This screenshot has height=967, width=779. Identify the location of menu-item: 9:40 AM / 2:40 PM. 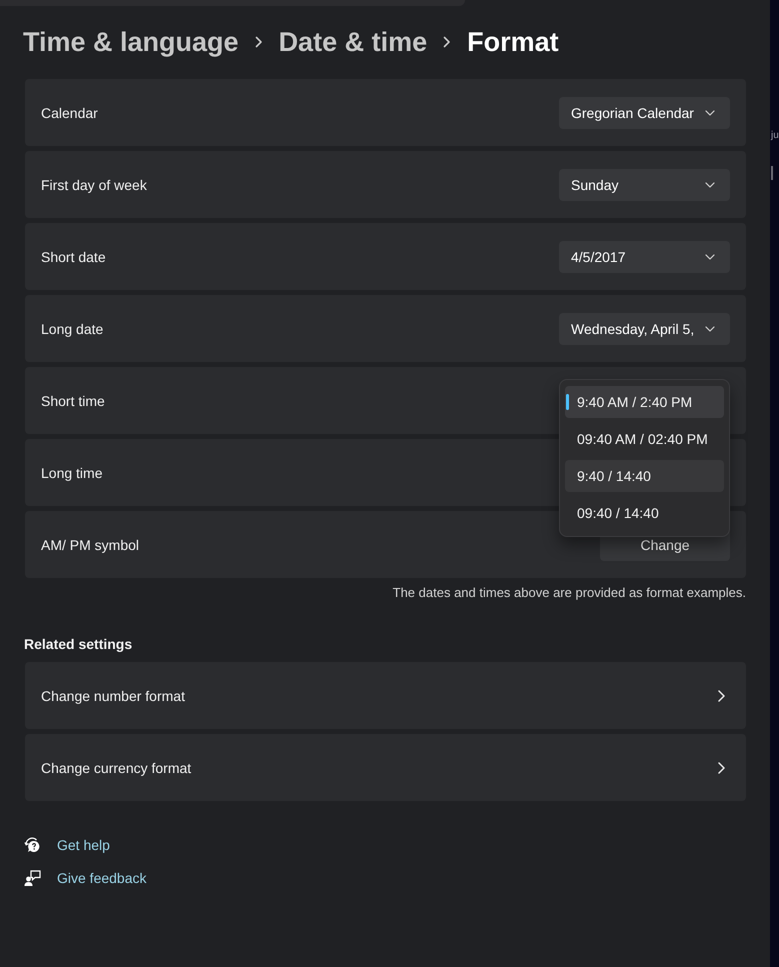
(644, 402).